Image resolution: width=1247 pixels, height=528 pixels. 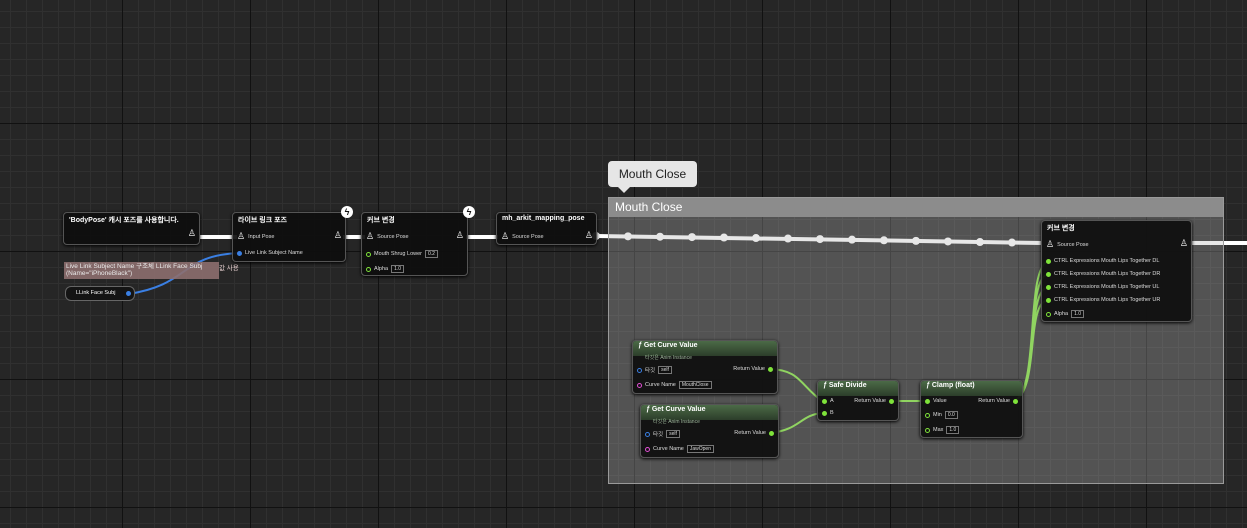 What do you see at coordinates (124, 220) in the screenshot?
I see `node-title: 'BodyPose' 캐시 포즈를 사용합니다.` at bounding box center [124, 220].